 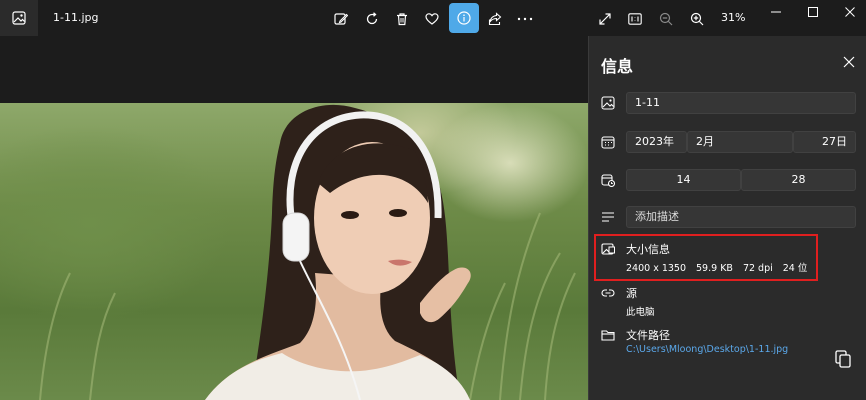 What do you see at coordinates (631, 293) in the screenshot?
I see `source-title: 源` at bounding box center [631, 293].